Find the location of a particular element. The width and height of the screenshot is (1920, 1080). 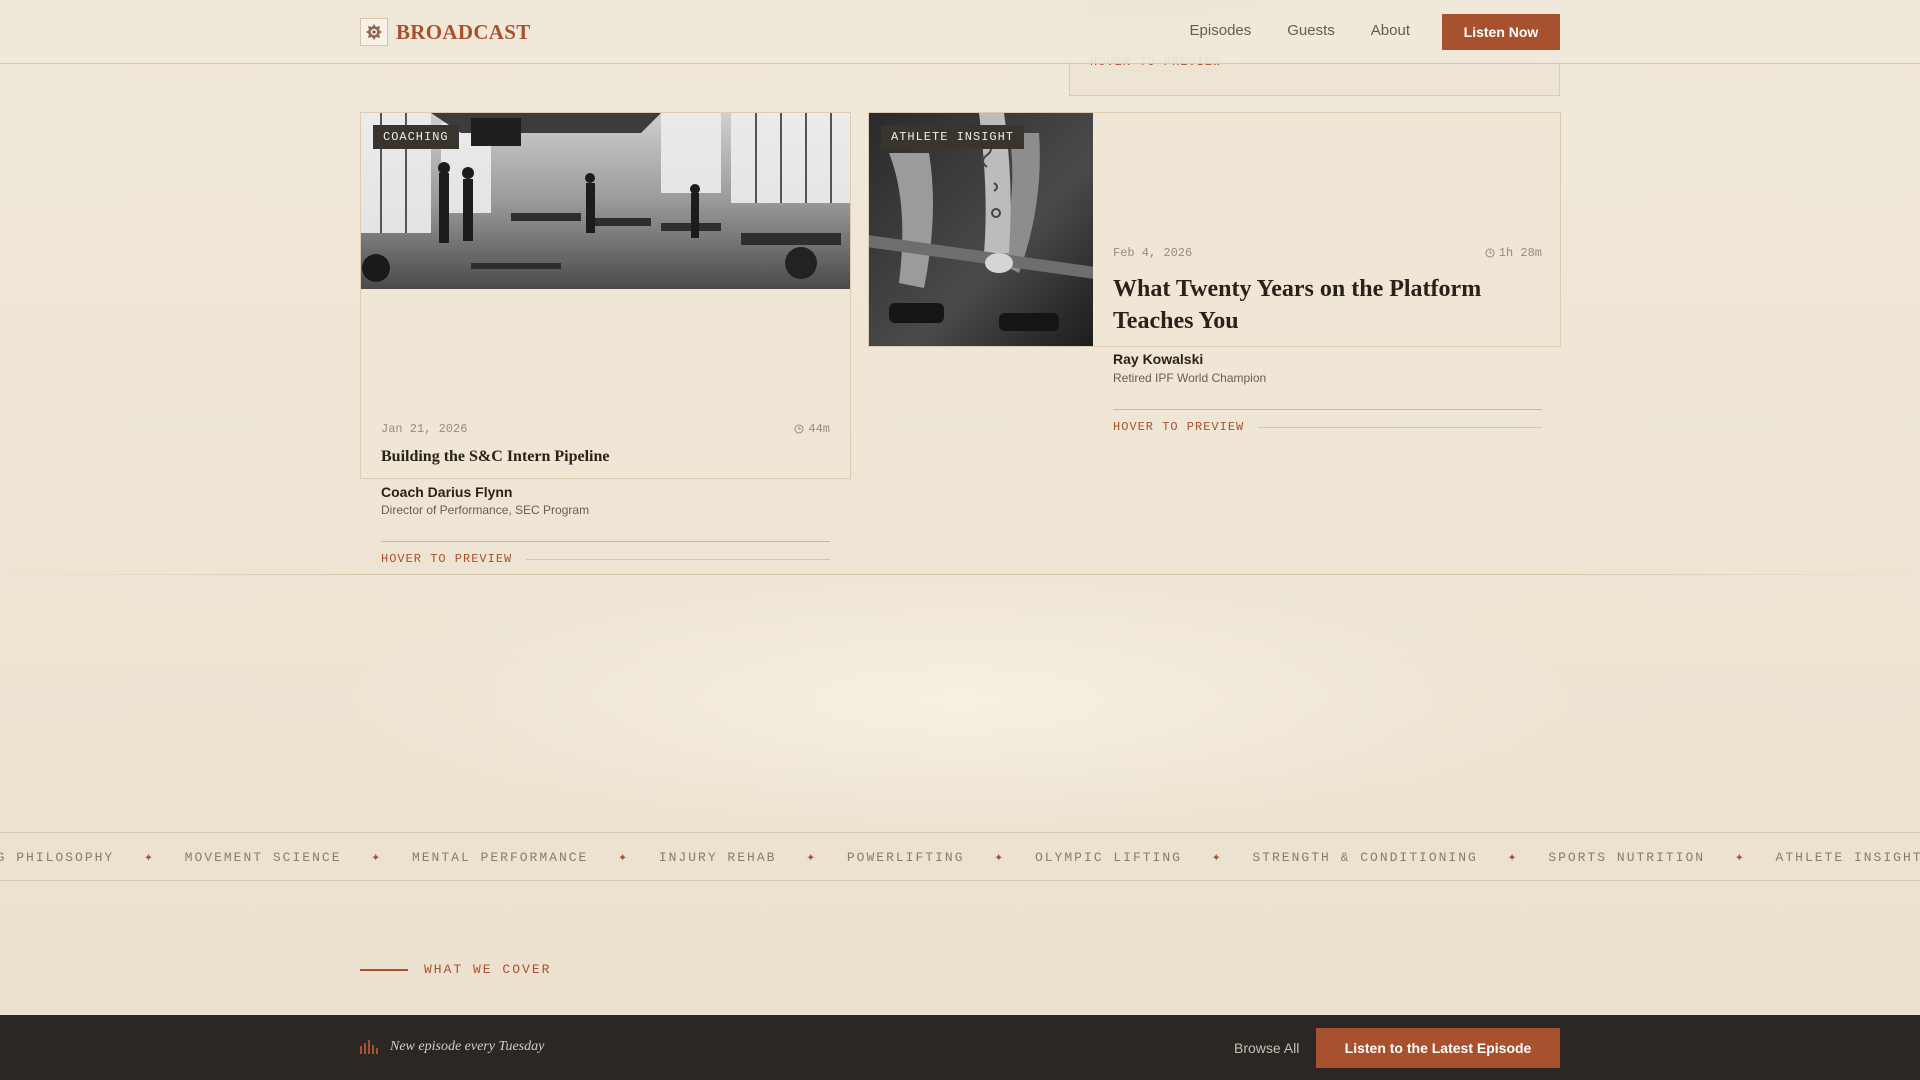

topic-item: SPORTS NUTRITION is located at coordinates (1627, 857).